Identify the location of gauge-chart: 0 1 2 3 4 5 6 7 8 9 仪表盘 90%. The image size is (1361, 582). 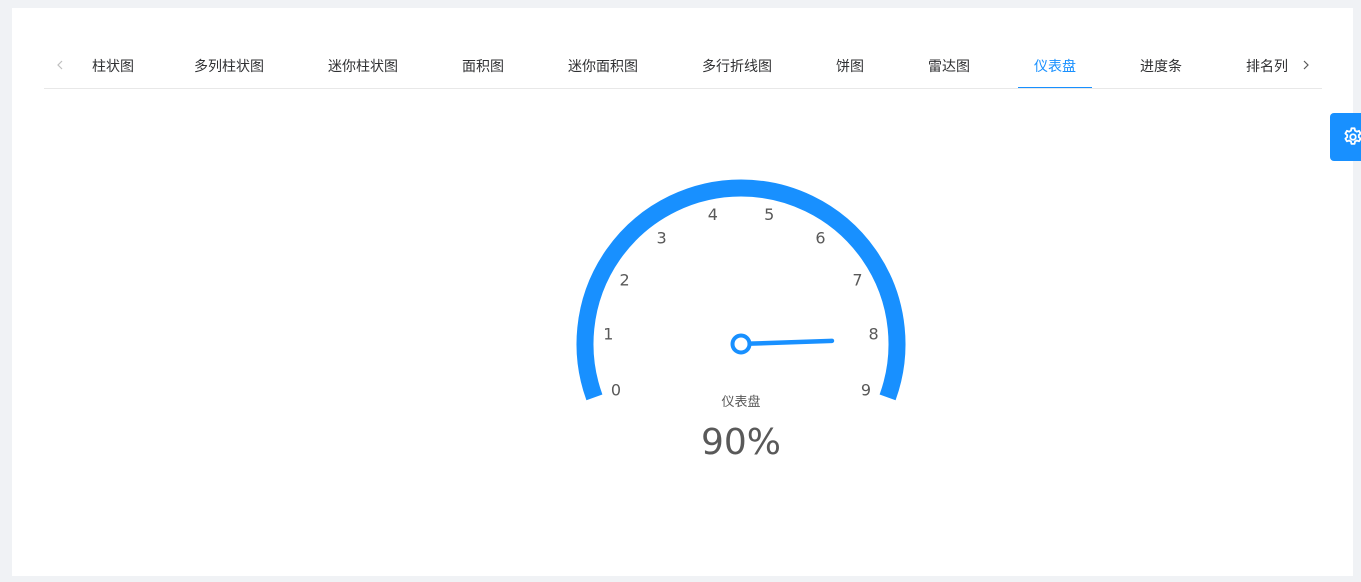
(741, 321).